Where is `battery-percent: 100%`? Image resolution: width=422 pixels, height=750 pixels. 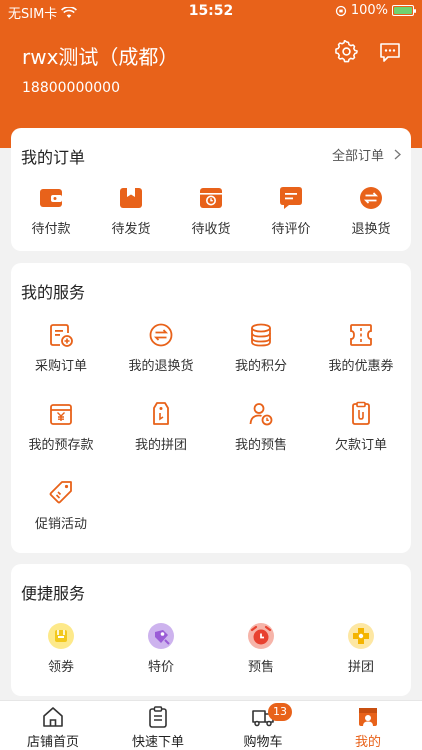 battery-percent: 100% is located at coordinates (369, 10).